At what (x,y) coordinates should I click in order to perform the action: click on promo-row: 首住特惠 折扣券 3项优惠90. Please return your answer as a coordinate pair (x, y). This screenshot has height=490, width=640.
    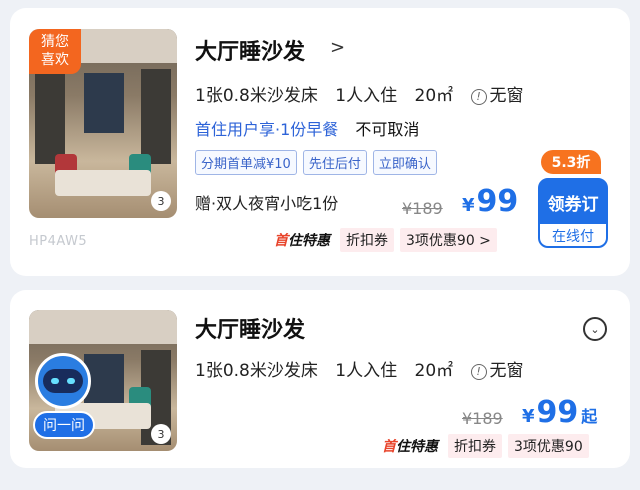
    Looking at the image, I should click on (488, 446).